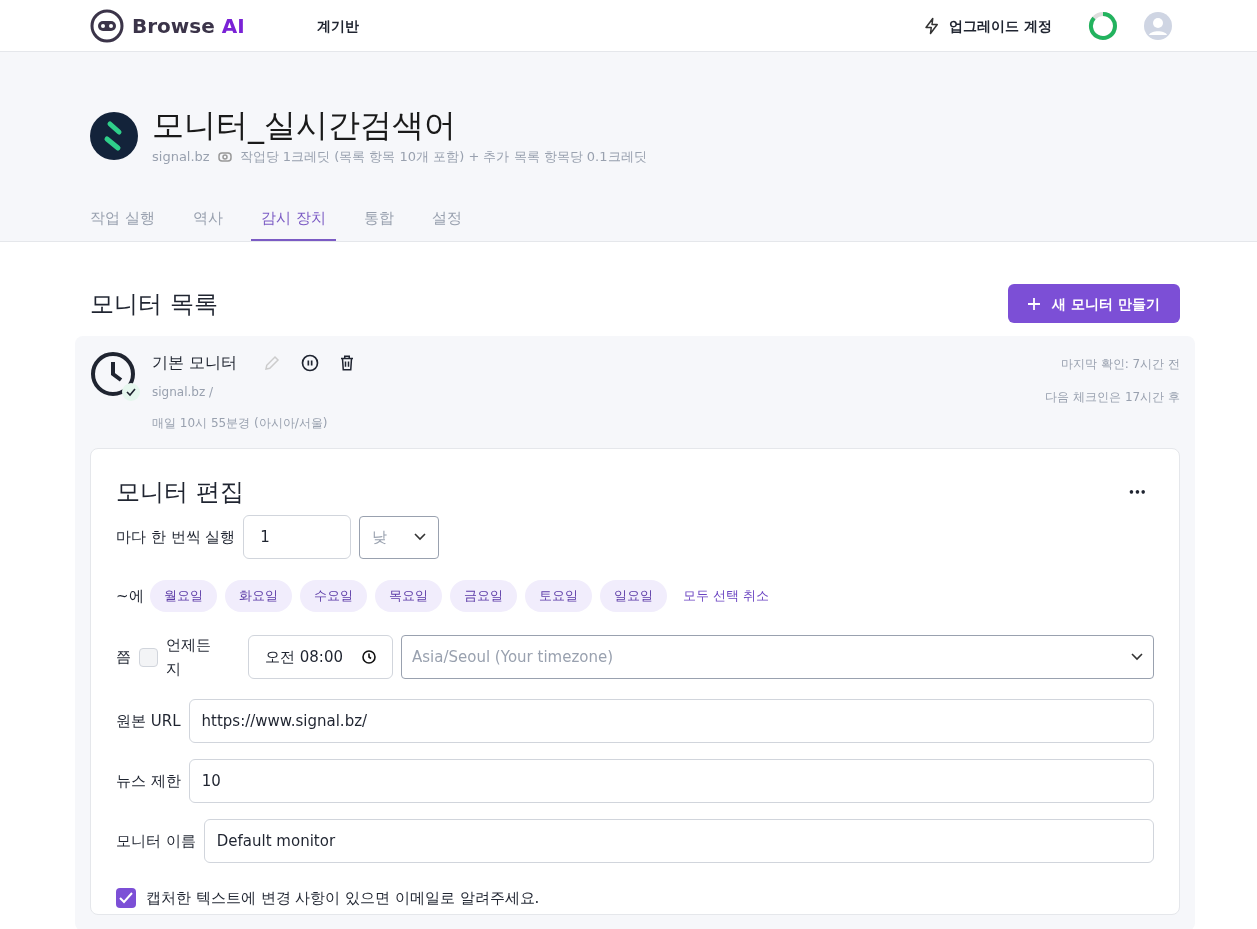  I want to click on section-heading: 모니터 목록, so click(154, 304).